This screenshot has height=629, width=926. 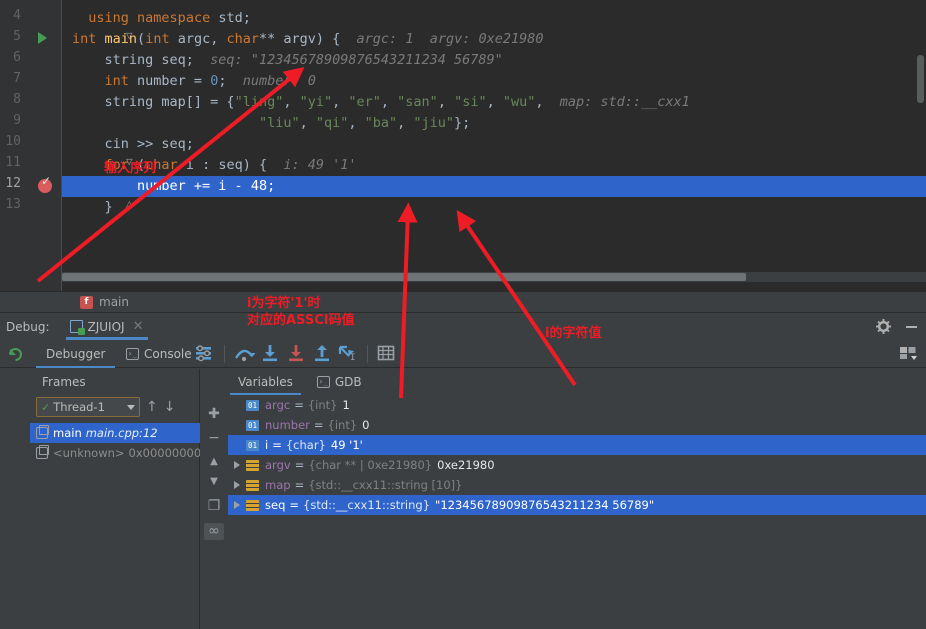 I want to click on breakpoint-icon, so click(x=47, y=185).